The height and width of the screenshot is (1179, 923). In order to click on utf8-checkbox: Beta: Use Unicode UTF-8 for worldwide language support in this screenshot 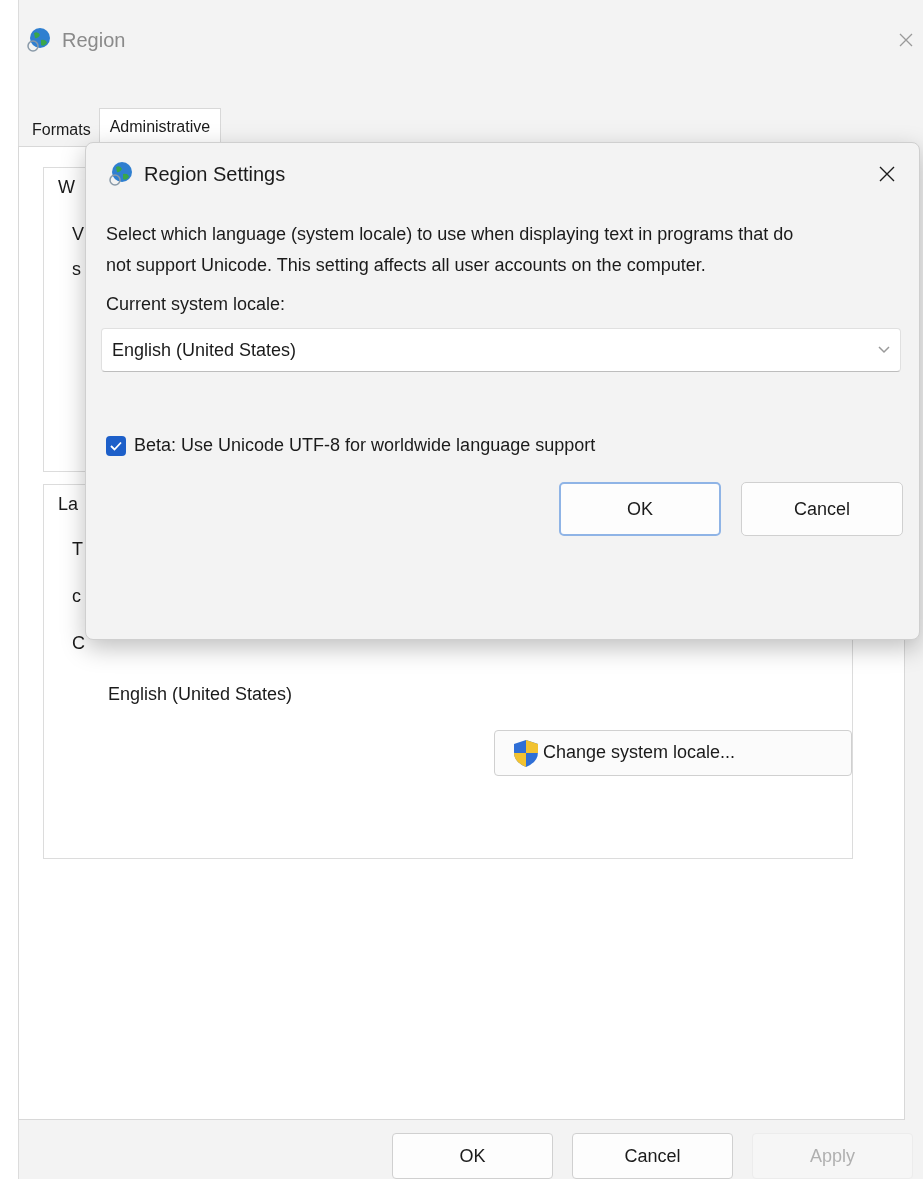, I will do `click(351, 445)`.